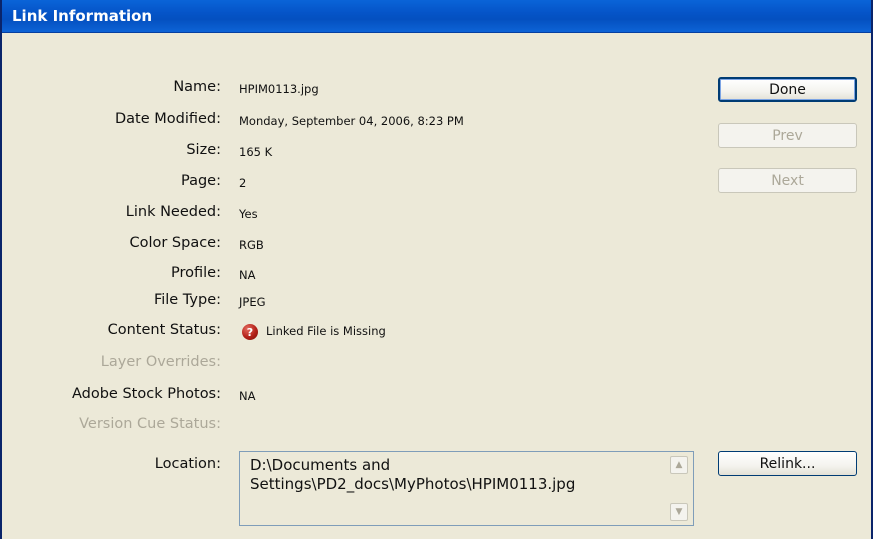 The image size is (873, 539). I want to click on color-space-label: Color Space:, so click(175, 243).